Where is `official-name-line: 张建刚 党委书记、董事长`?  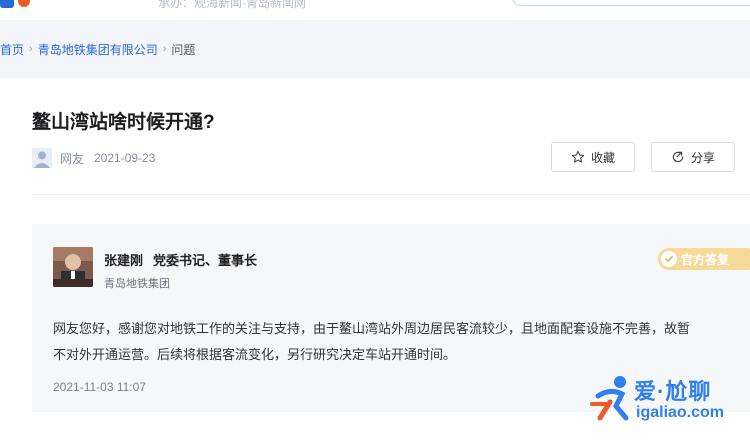 official-name-line: 张建刚 党委书记、董事长 is located at coordinates (180, 259).